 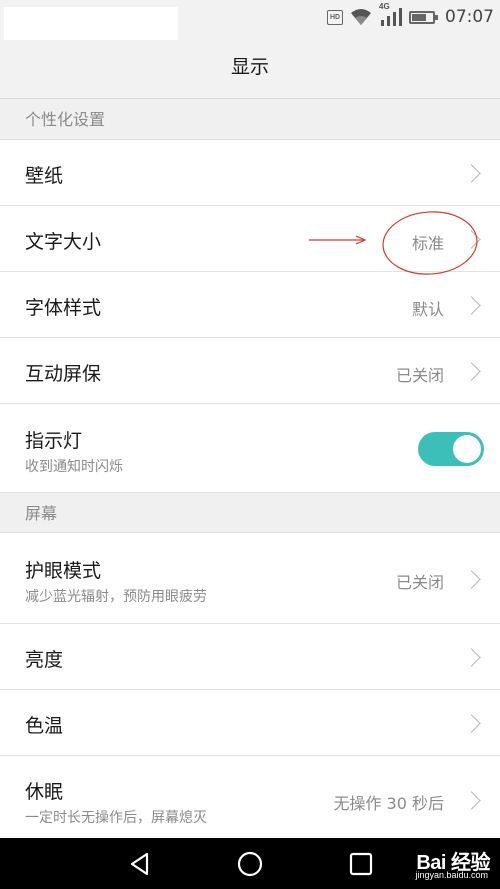 I want to click on page-title: 显示, so click(x=250, y=69).